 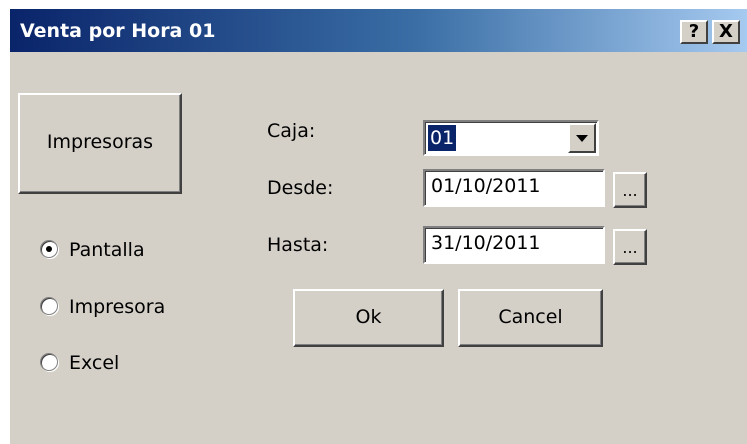 I want to click on help-button: ?, so click(x=694, y=32).